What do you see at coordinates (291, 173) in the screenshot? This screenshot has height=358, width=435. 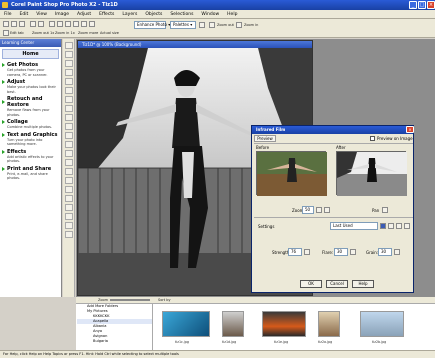 I see `before-preview` at bounding box center [291, 173].